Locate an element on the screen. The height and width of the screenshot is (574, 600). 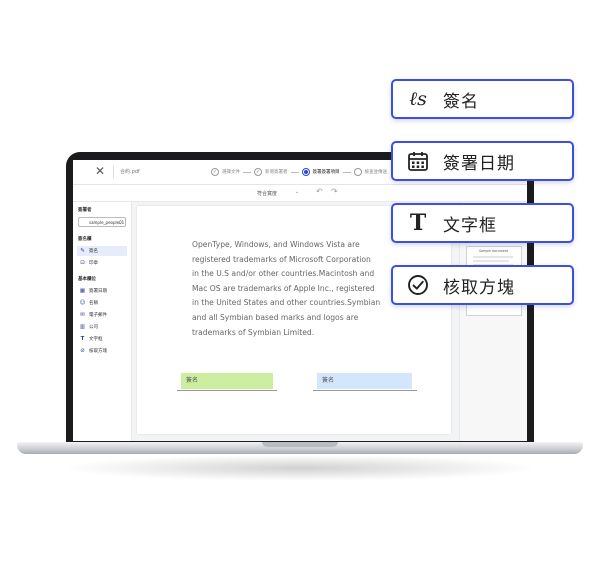
step-progress: ✓ 選擇文件 ✓ 新增簽署者 簽署簽署項目 檢查並傳送 is located at coordinates (299, 172).